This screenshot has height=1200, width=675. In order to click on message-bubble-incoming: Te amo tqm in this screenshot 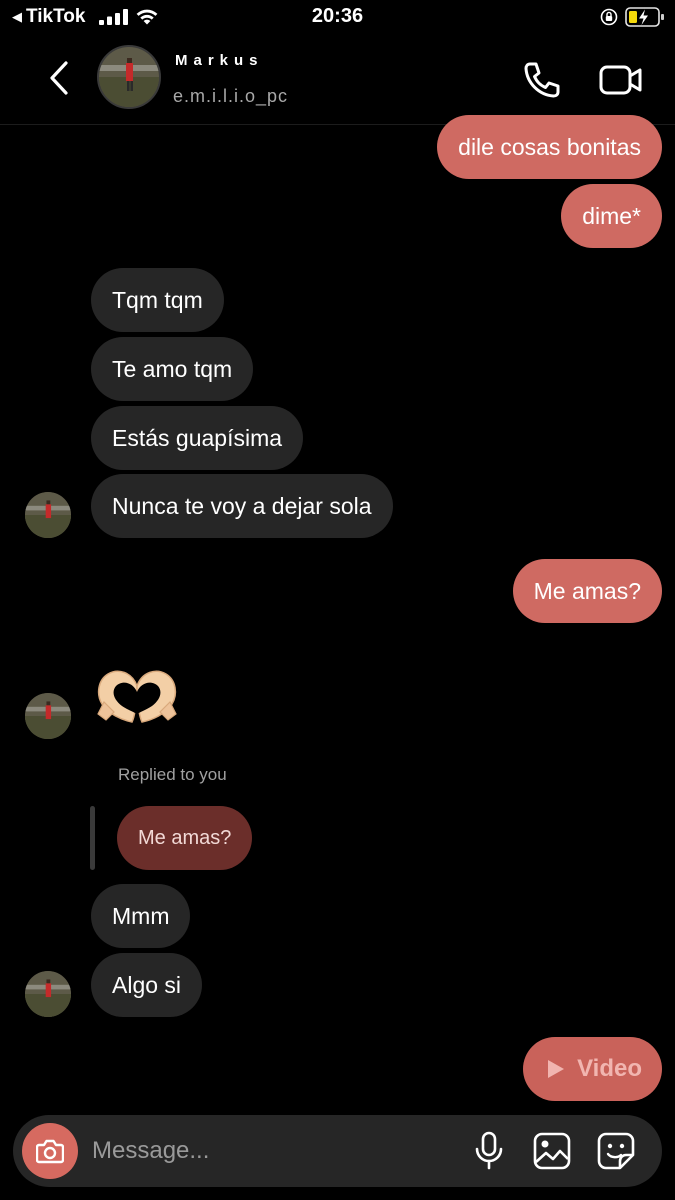, I will do `click(172, 369)`.